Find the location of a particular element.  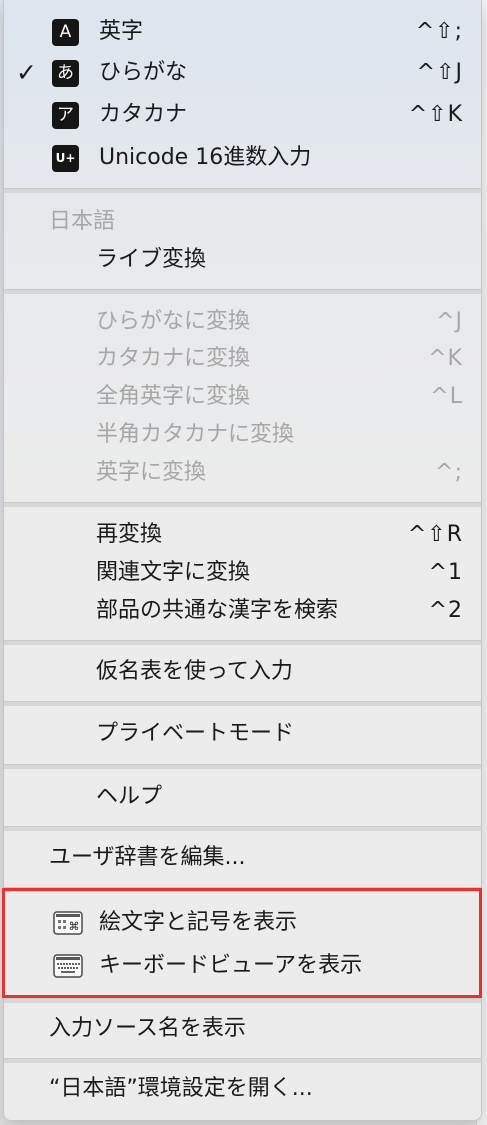

menu-item-shortcut: ^; is located at coordinates (449, 472).